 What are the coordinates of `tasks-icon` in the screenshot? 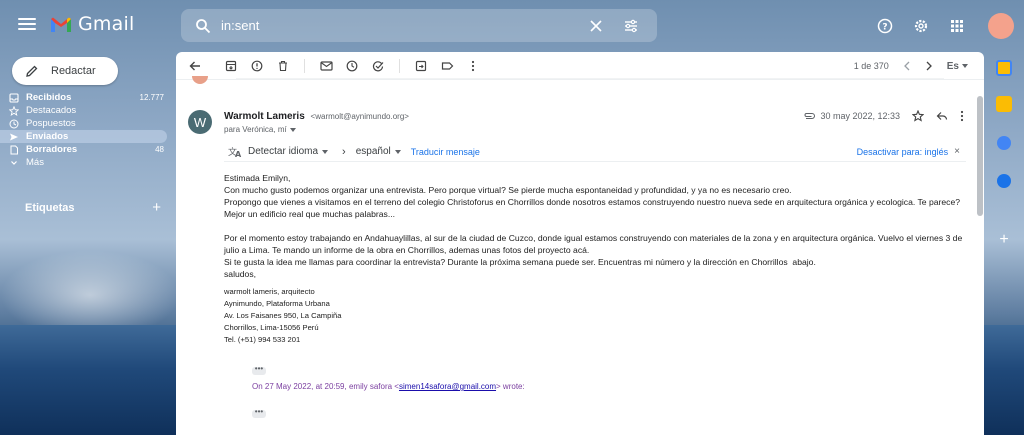 It's located at (1004, 143).